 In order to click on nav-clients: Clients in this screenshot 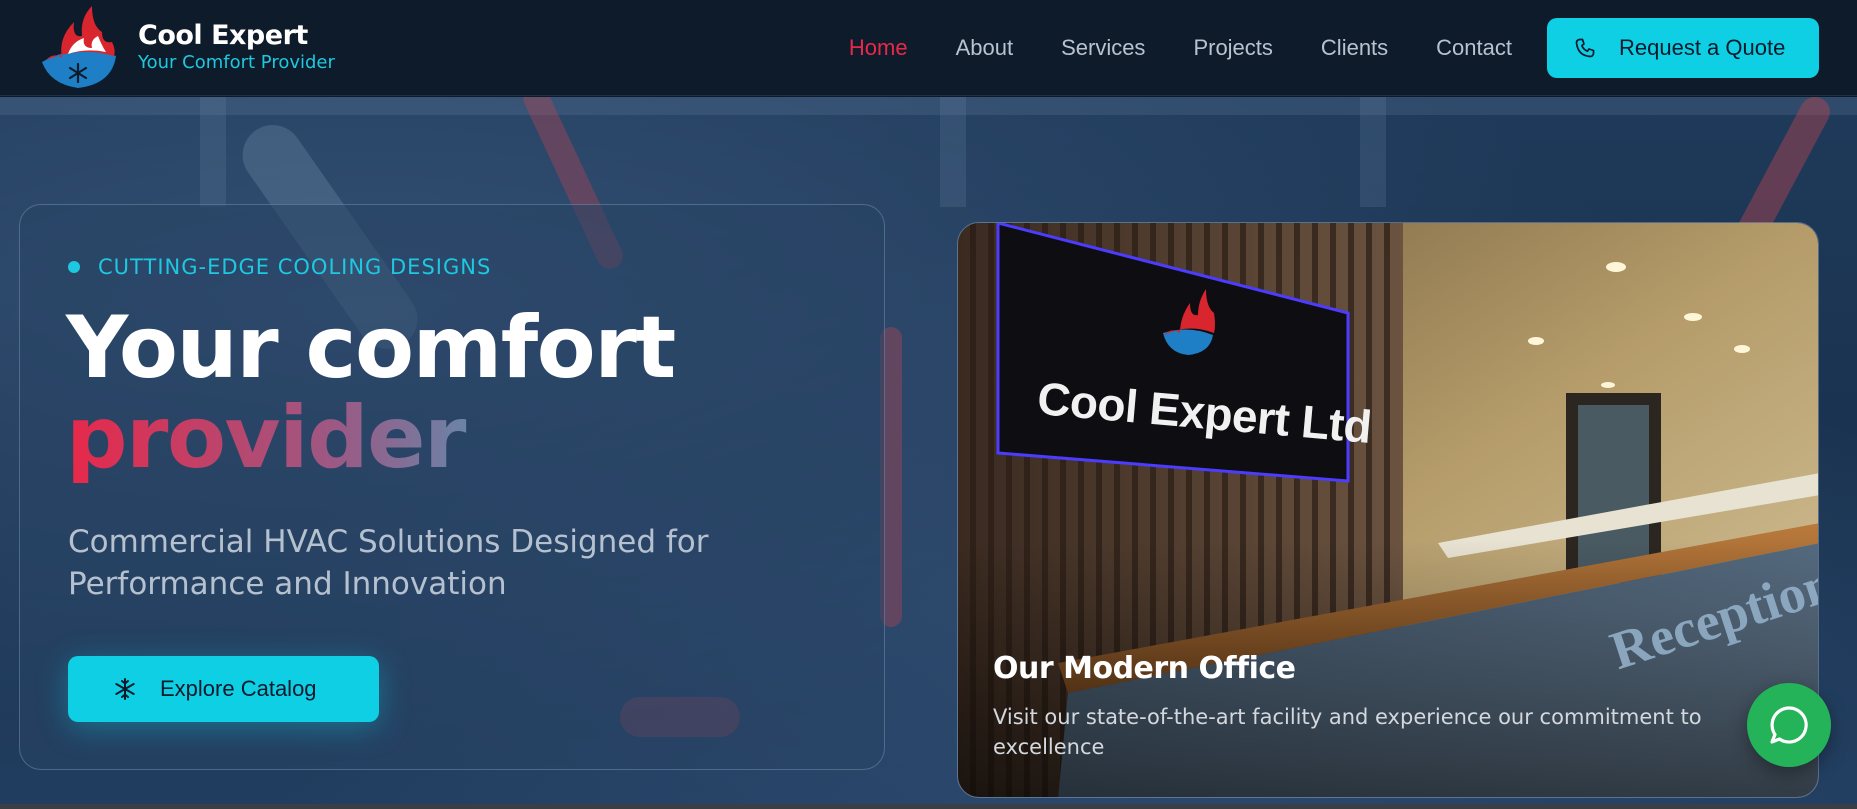, I will do `click(1354, 48)`.